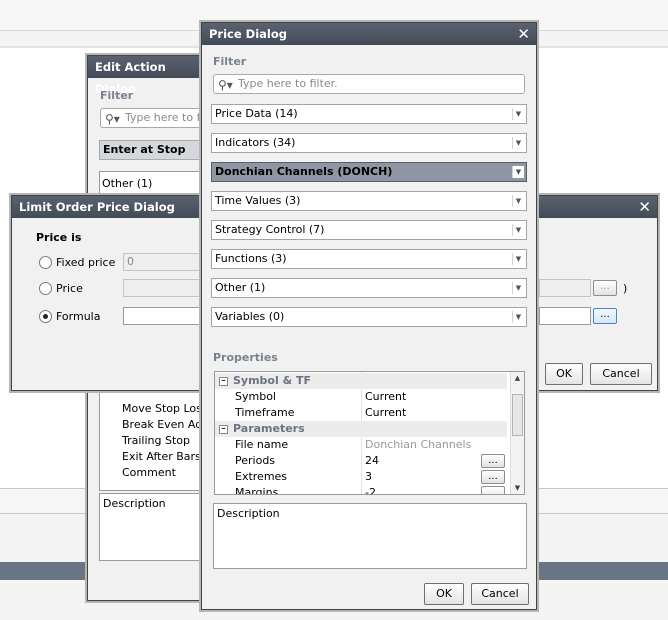 The height and width of the screenshot is (620, 668). Describe the element at coordinates (625, 288) in the screenshot. I see `close-paren: )` at that location.